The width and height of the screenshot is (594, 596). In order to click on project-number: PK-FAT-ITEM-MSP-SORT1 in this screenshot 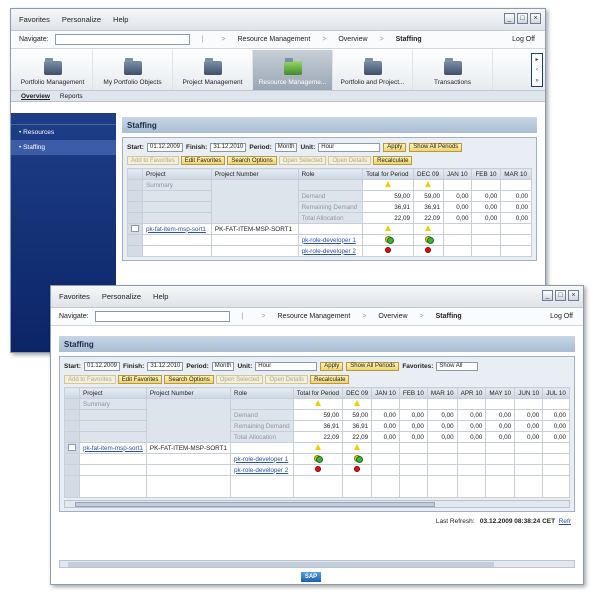, I will do `click(188, 448)`.